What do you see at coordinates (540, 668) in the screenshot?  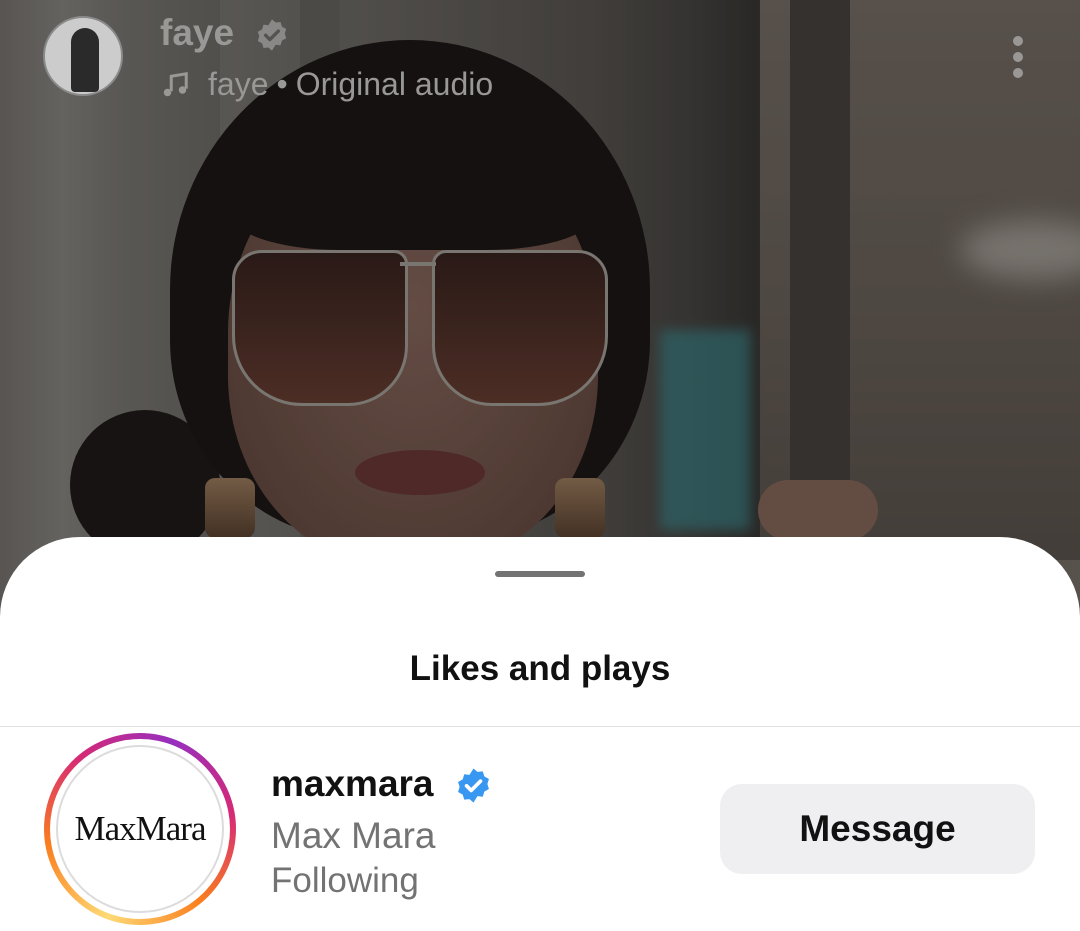 I see `sheet-title: Likes and plays` at bounding box center [540, 668].